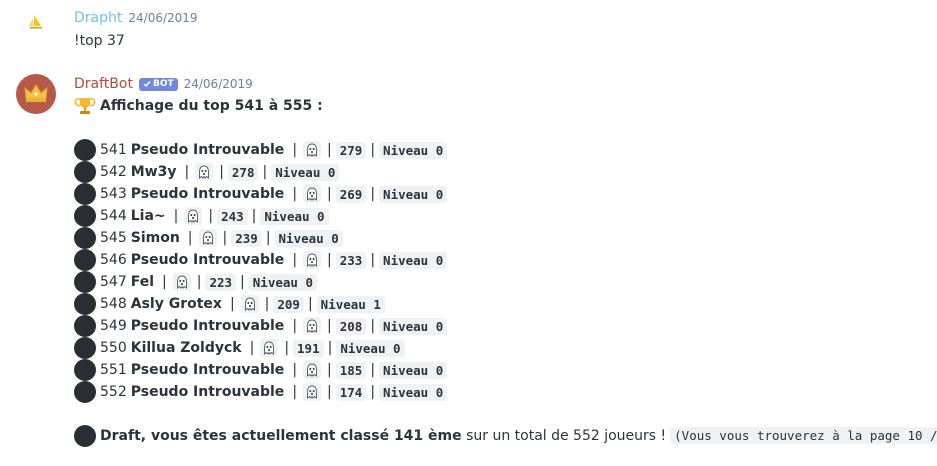  I want to click on leaderboard-row: 548 Asly Grotex | | 209 | Niveau 1, so click(505, 304).